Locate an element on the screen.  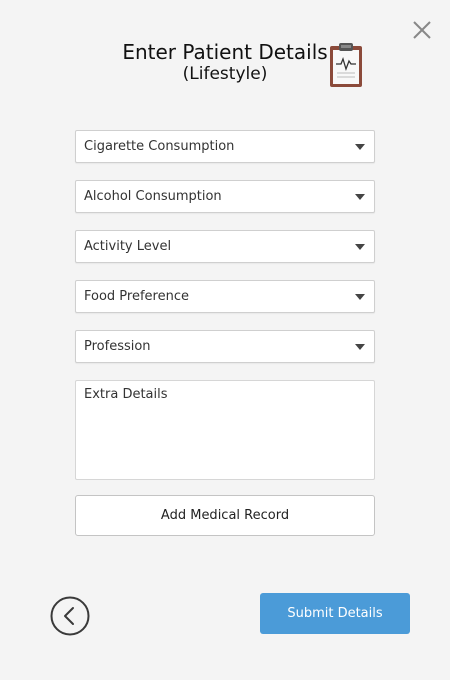
extra-details-input: Extra Details is located at coordinates (225, 430).